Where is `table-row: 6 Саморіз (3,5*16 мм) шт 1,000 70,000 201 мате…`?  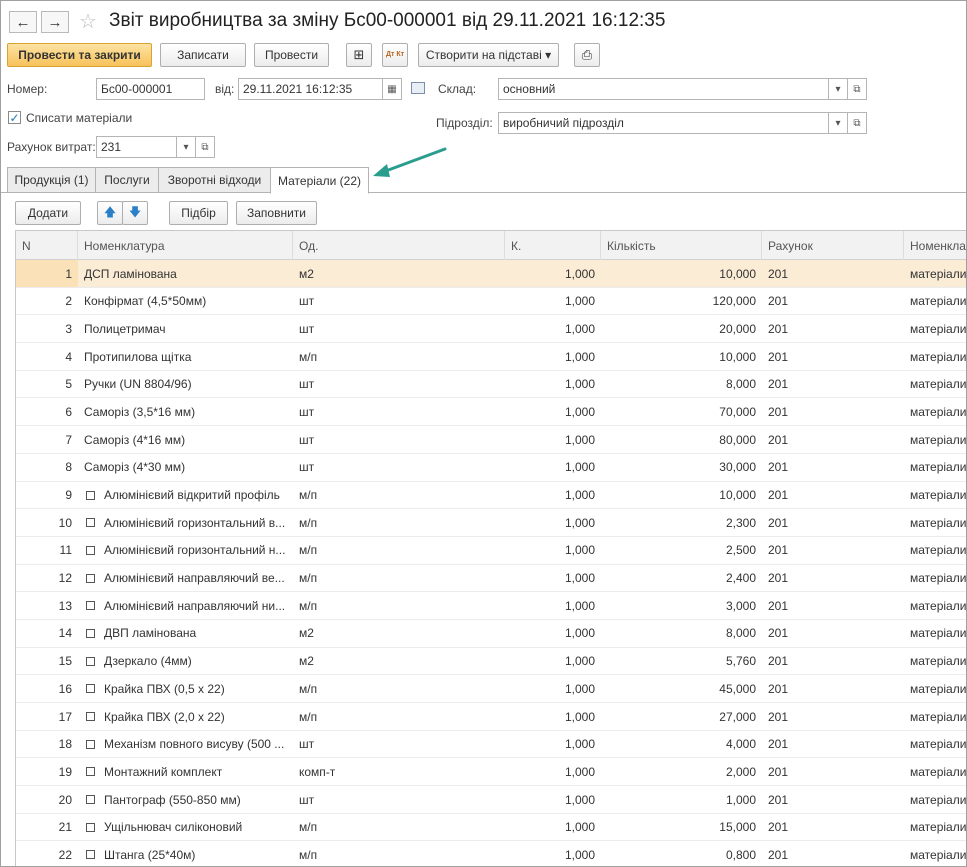
table-row: 6 Саморіз (3,5*16 мм) шт 1,000 70,000 201 мате… is located at coordinates (491, 412).